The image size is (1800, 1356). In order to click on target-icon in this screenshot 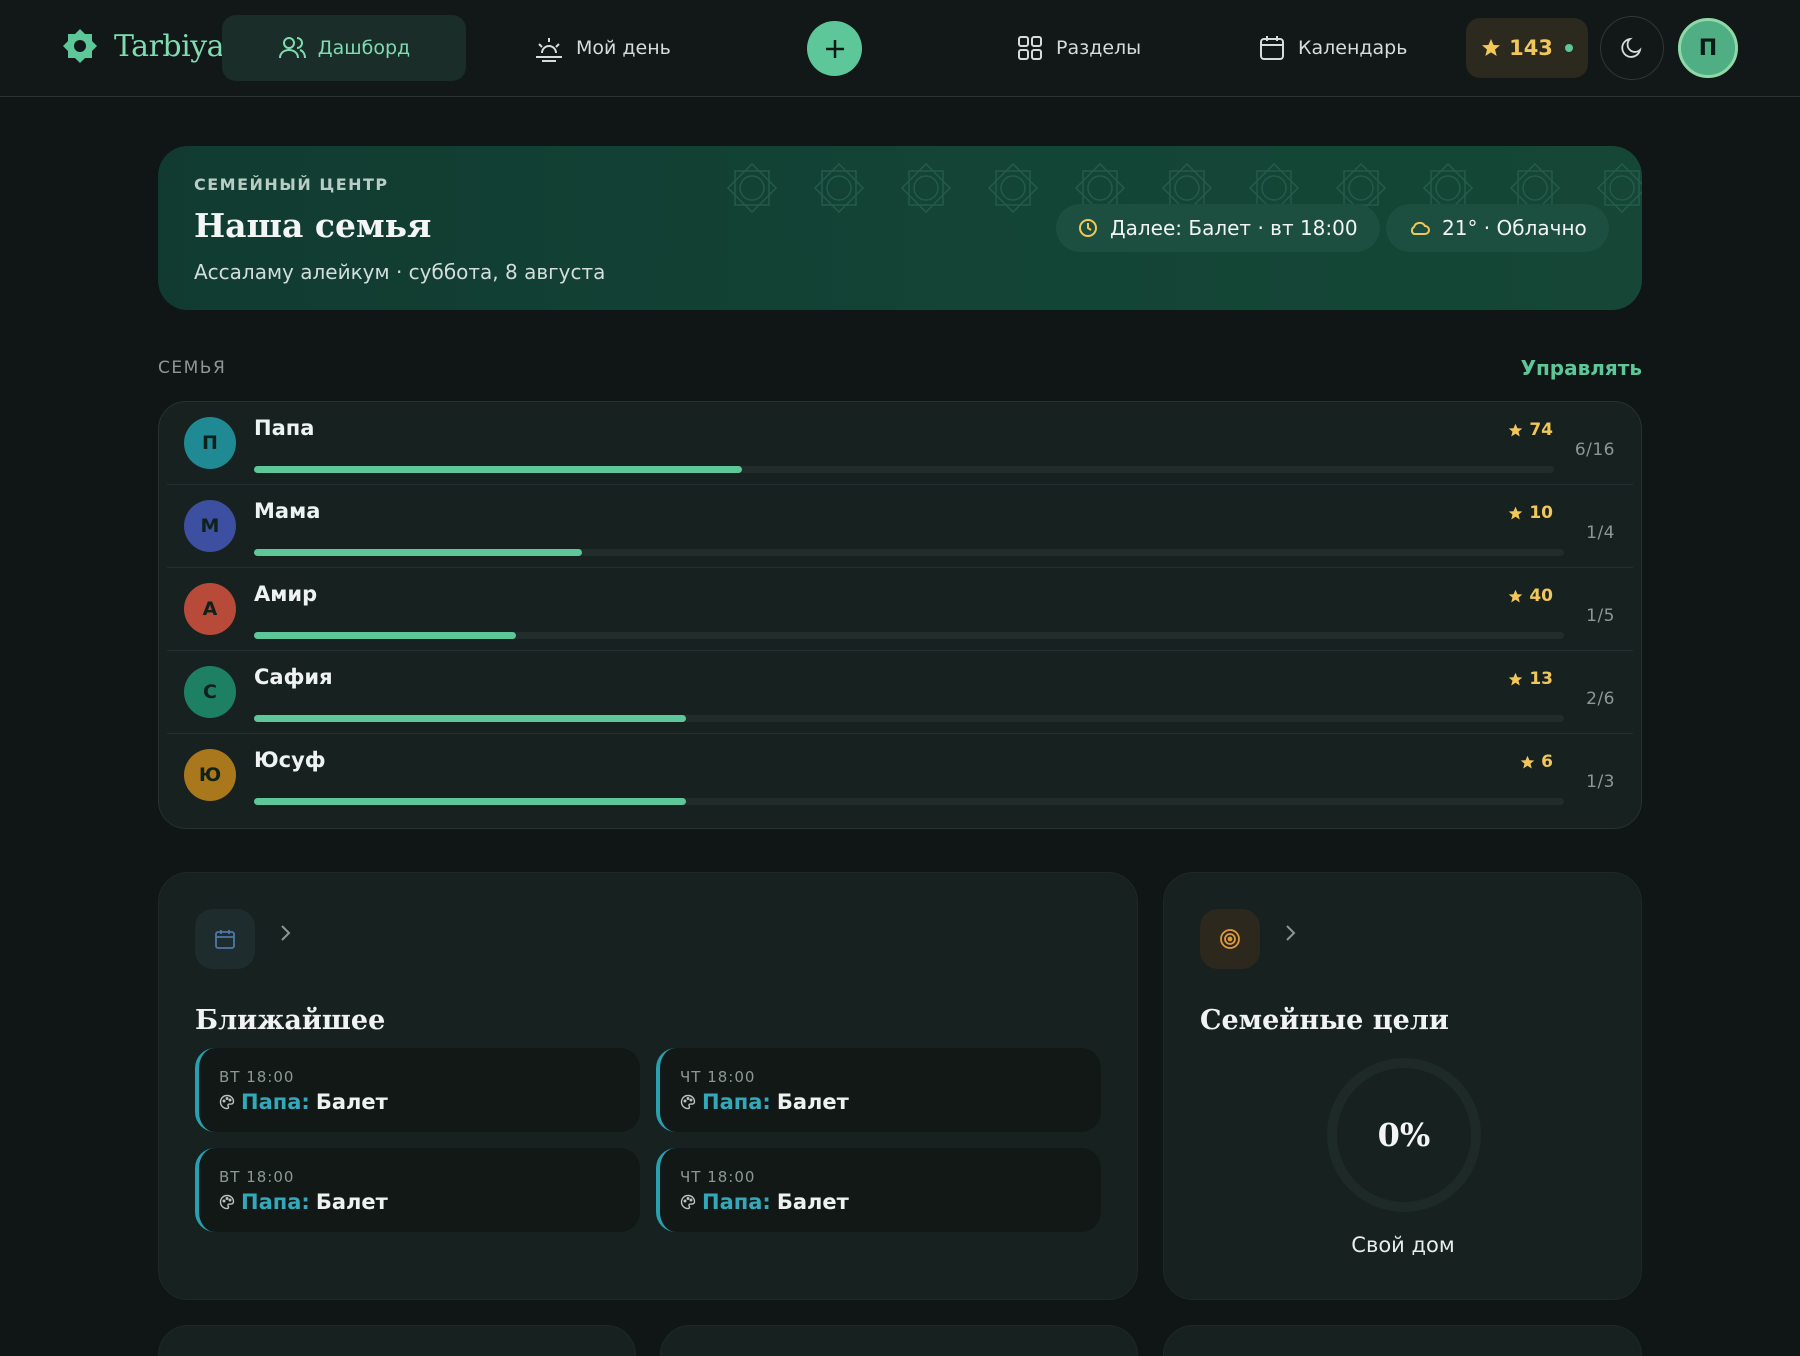, I will do `click(1230, 939)`.